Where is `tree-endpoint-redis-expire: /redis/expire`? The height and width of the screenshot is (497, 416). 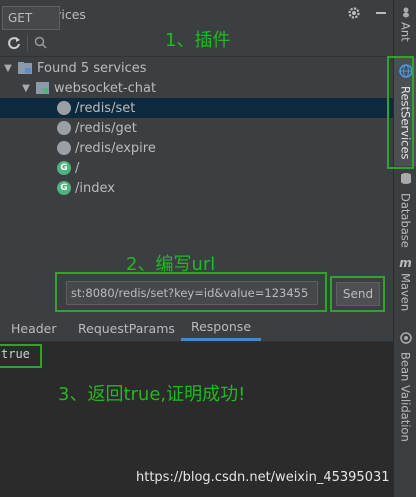
tree-endpoint-redis-expire: /redis/expire is located at coordinates (196, 148).